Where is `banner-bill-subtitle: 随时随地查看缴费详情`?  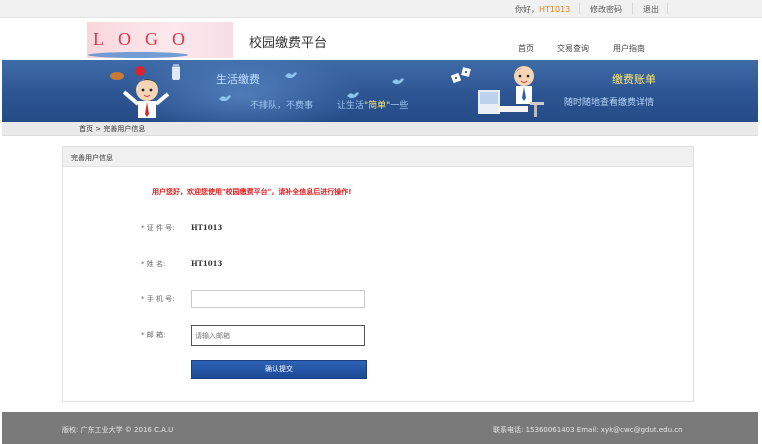
banner-bill-subtitle: 随时随地查看缴费详情 is located at coordinates (609, 103).